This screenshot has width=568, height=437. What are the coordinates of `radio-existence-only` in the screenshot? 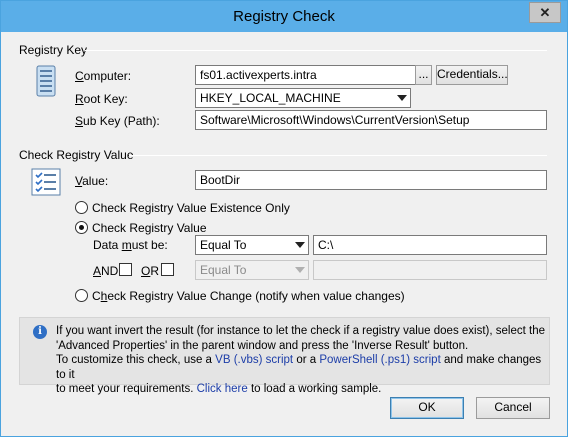 It's located at (81, 207).